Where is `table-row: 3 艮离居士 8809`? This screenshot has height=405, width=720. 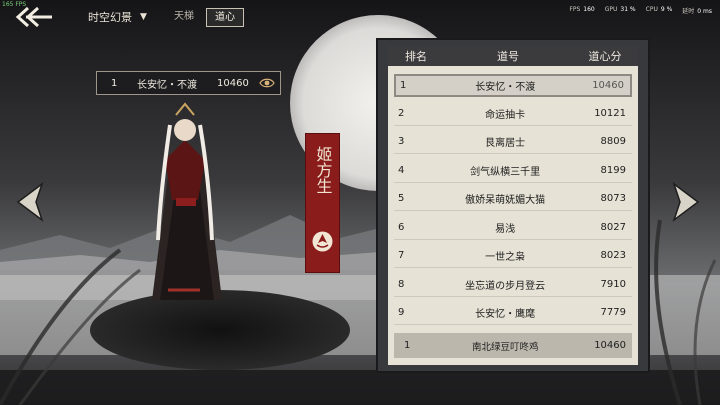 table-row: 3 艮离居士 8809 is located at coordinates (513, 142).